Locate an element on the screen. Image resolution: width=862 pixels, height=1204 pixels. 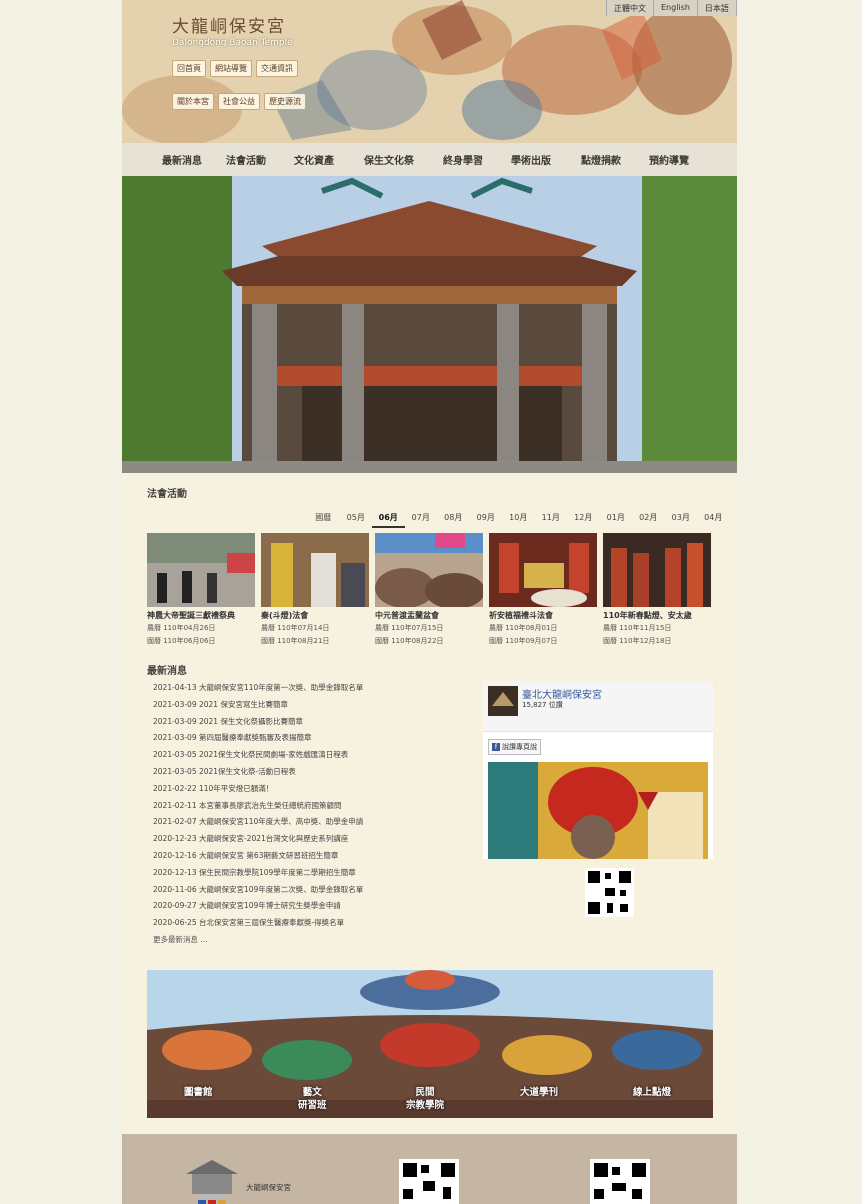
header-links: 回首頁 網站導覽 交通資訊 關於本宮 社會公益 歷史源流 is located at coordinates (242, 89).